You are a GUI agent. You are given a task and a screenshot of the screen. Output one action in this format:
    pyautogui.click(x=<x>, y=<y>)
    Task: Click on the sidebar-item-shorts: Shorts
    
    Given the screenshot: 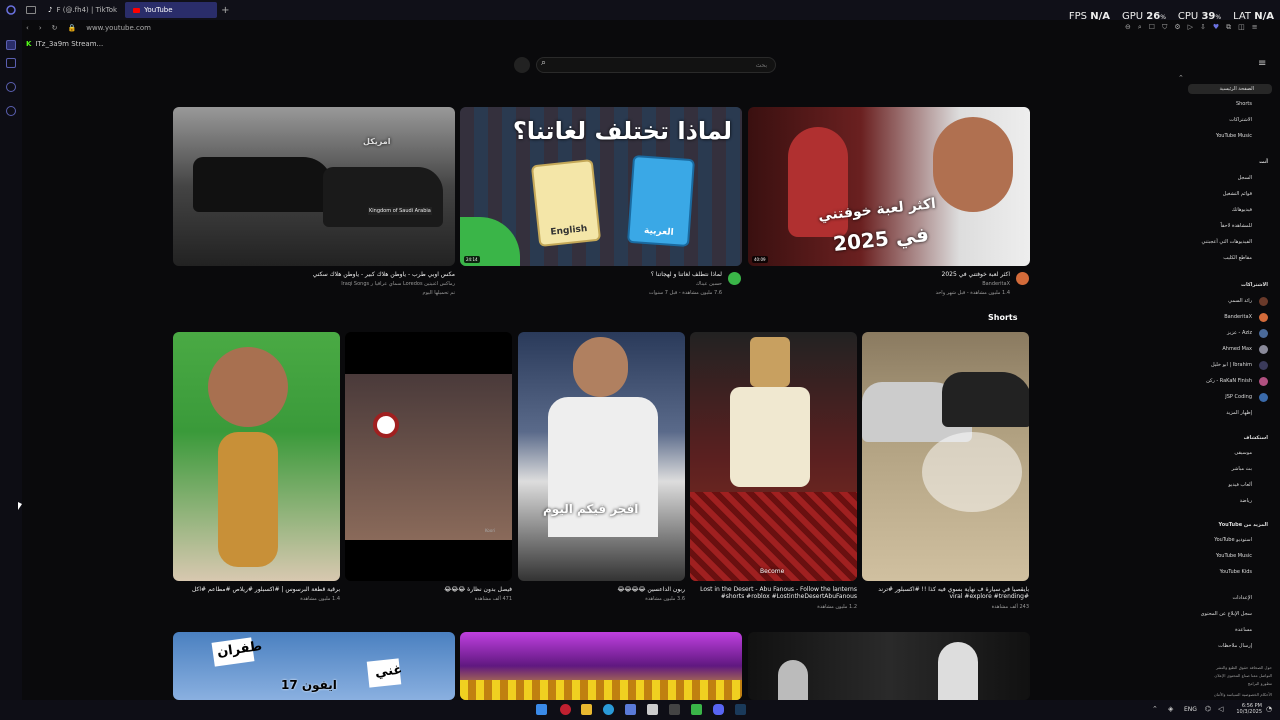 What is the action you would take?
    pyautogui.click(x=1244, y=104)
    